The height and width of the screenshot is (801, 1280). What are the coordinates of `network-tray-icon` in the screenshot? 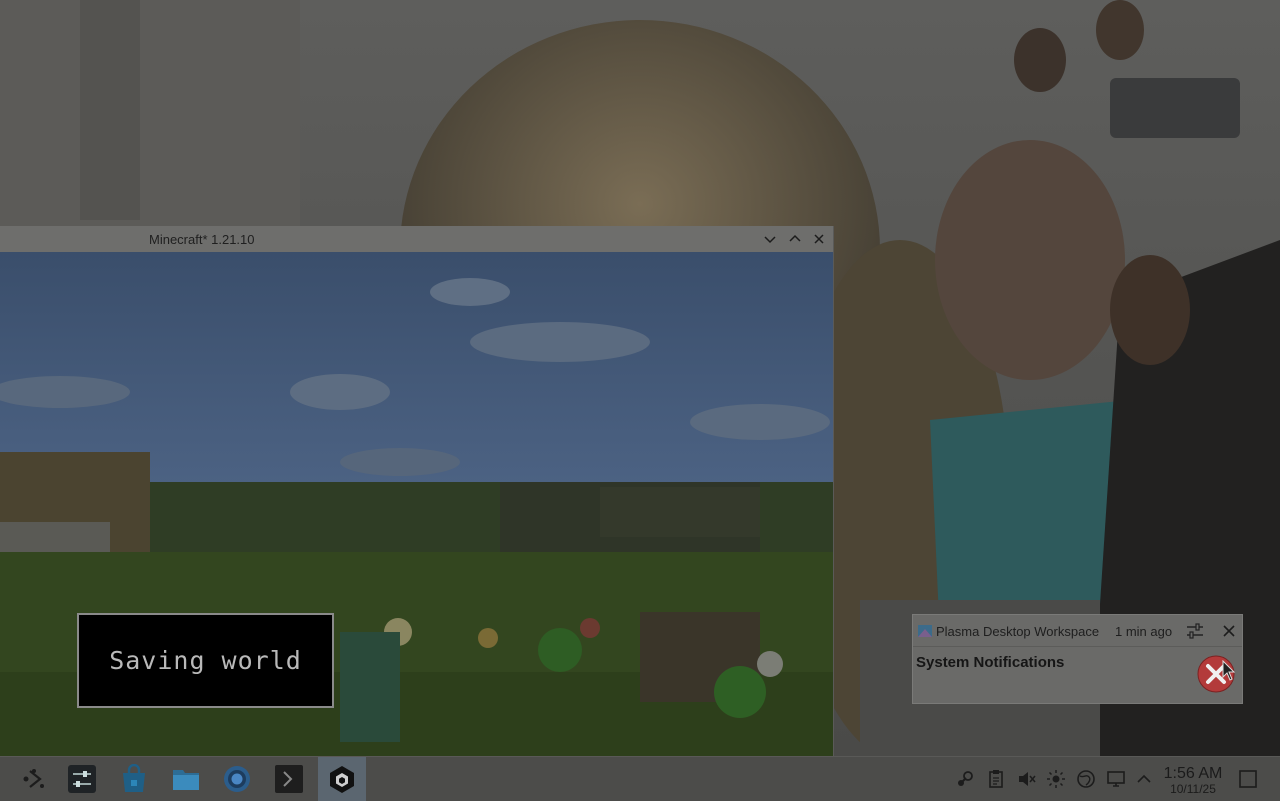 It's located at (1086, 779).